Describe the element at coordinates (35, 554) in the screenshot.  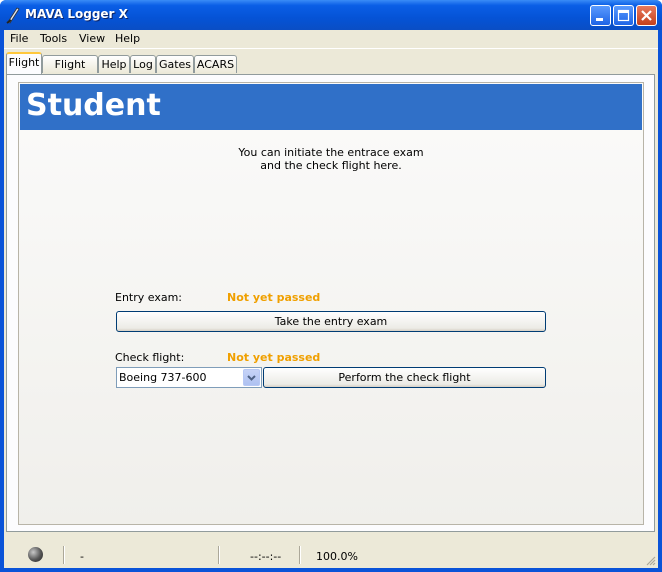
I see `connection-status-icon` at that location.